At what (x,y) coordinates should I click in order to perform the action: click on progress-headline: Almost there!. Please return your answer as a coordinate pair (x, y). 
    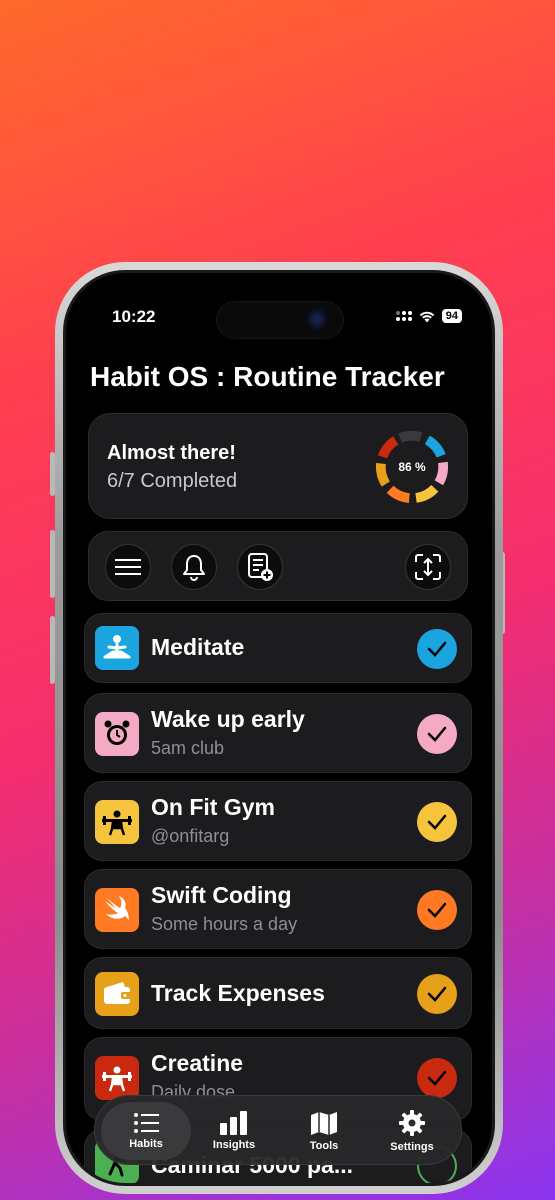
    Looking at the image, I should click on (171, 453).